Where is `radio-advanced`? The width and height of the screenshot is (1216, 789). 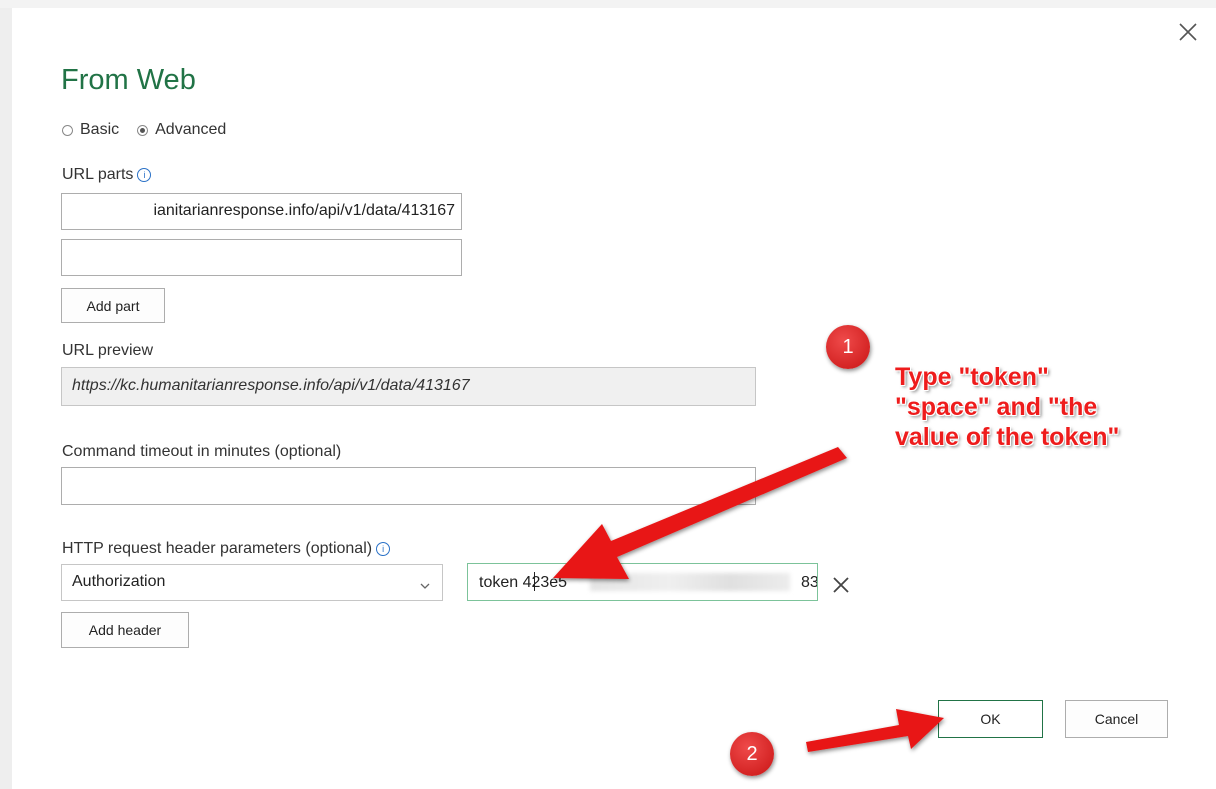 radio-advanced is located at coordinates (143, 130).